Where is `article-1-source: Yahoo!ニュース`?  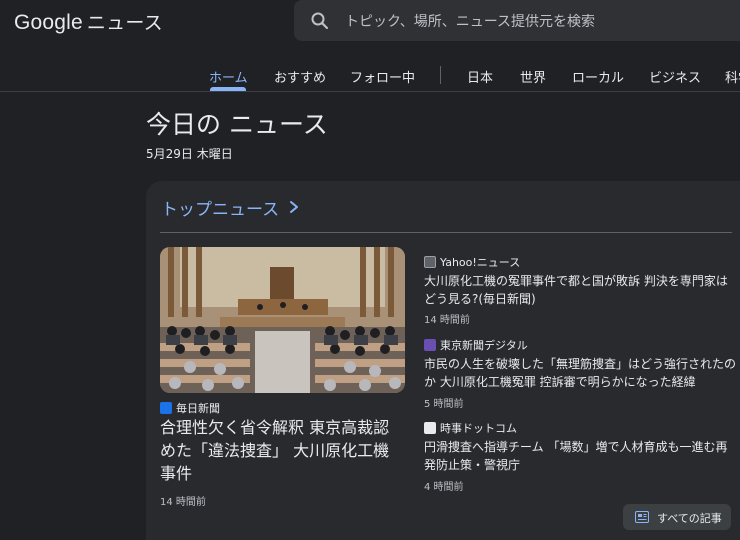
article-1-source: Yahoo!ニュース is located at coordinates (480, 262).